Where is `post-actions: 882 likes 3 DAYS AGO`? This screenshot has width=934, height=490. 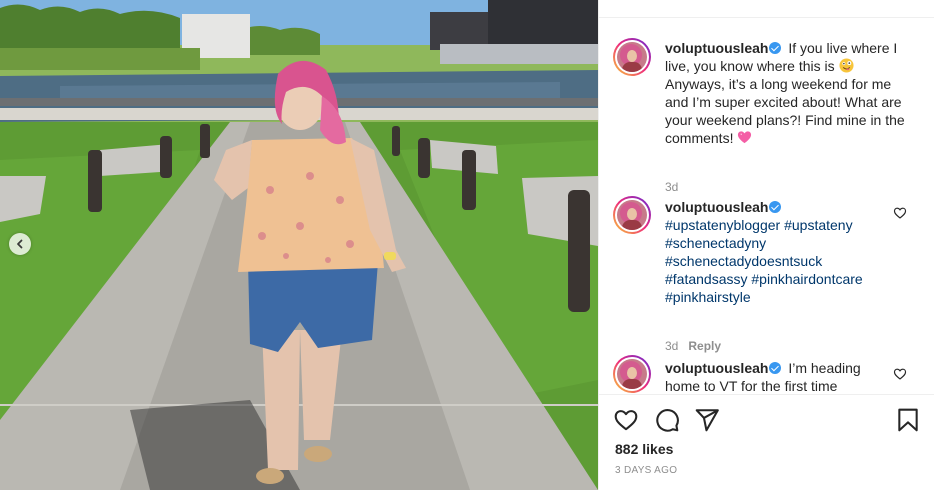
post-actions: 882 likes 3 DAYS AGO is located at coordinates (766, 442).